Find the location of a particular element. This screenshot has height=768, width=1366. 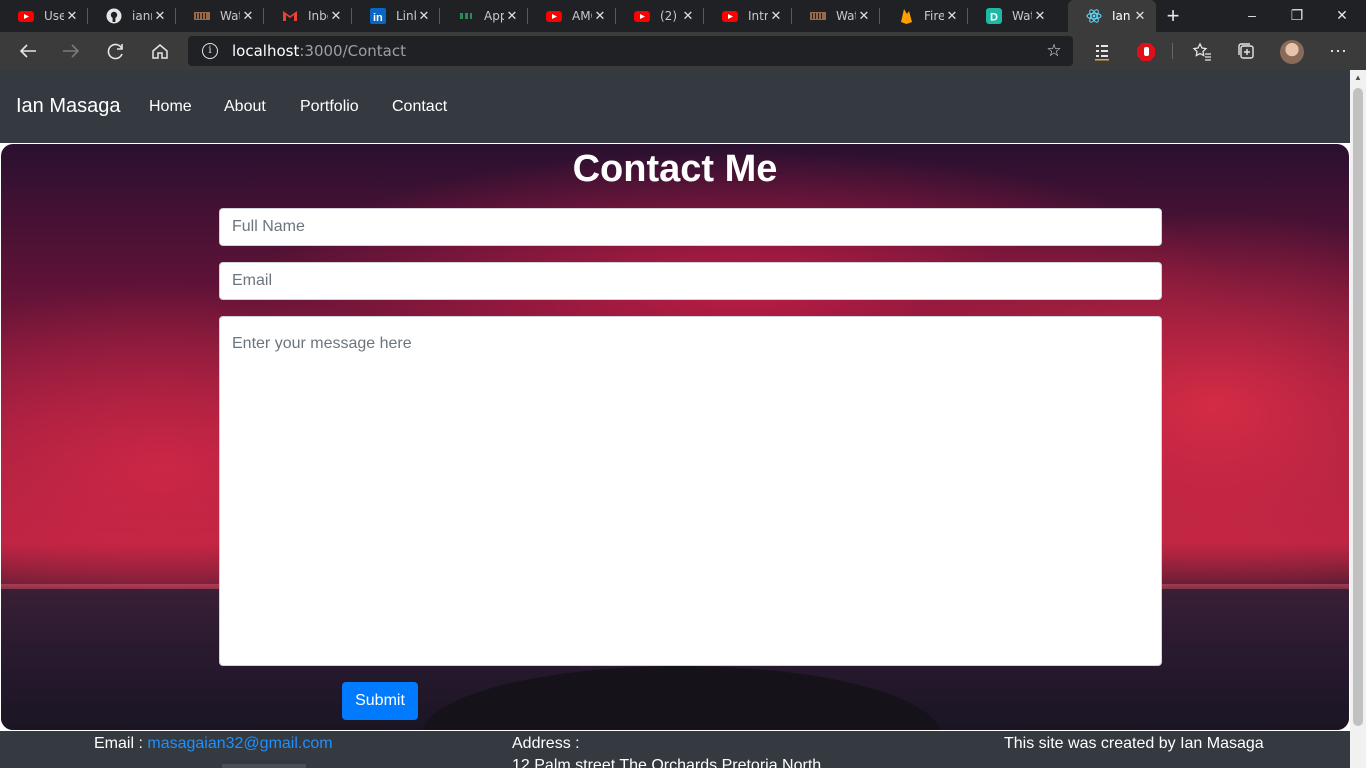

browser-tab: in Link✕ is located at coordinates (396, 16).